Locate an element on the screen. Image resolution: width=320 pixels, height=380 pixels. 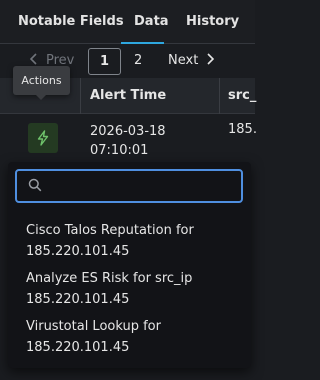
menu-item-label: Analyze ES Risk for src_ip is located at coordinates (109, 278).